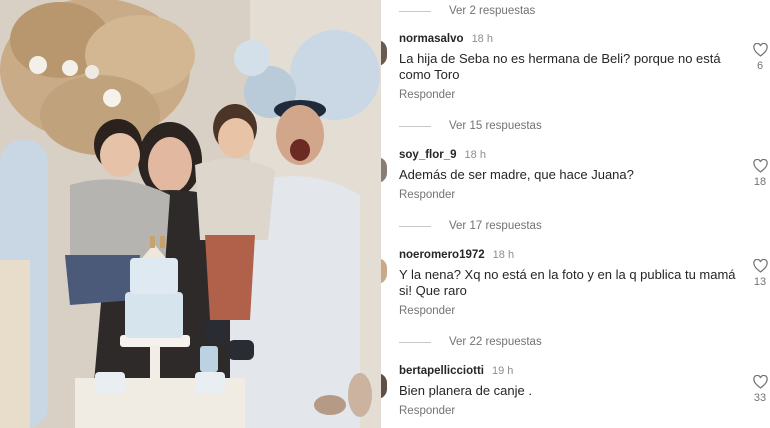 The image size is (770, 428). I want to click on view-replies-label: Ver 22 respuestas, so click(495, 342).